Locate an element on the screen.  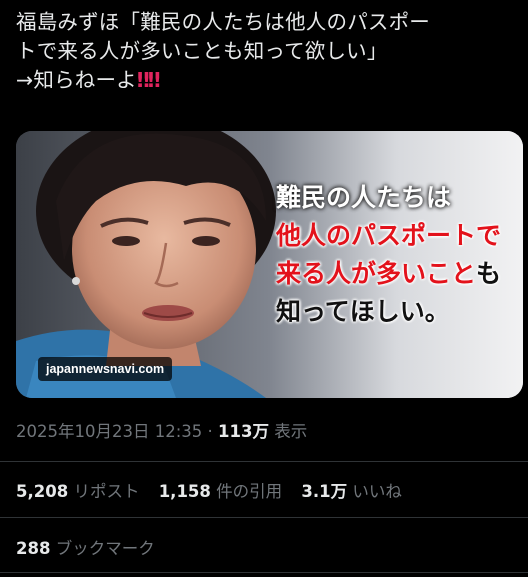
tweet-line-3: →知らねーよ‼‼ is located at coordinates (266, 80).